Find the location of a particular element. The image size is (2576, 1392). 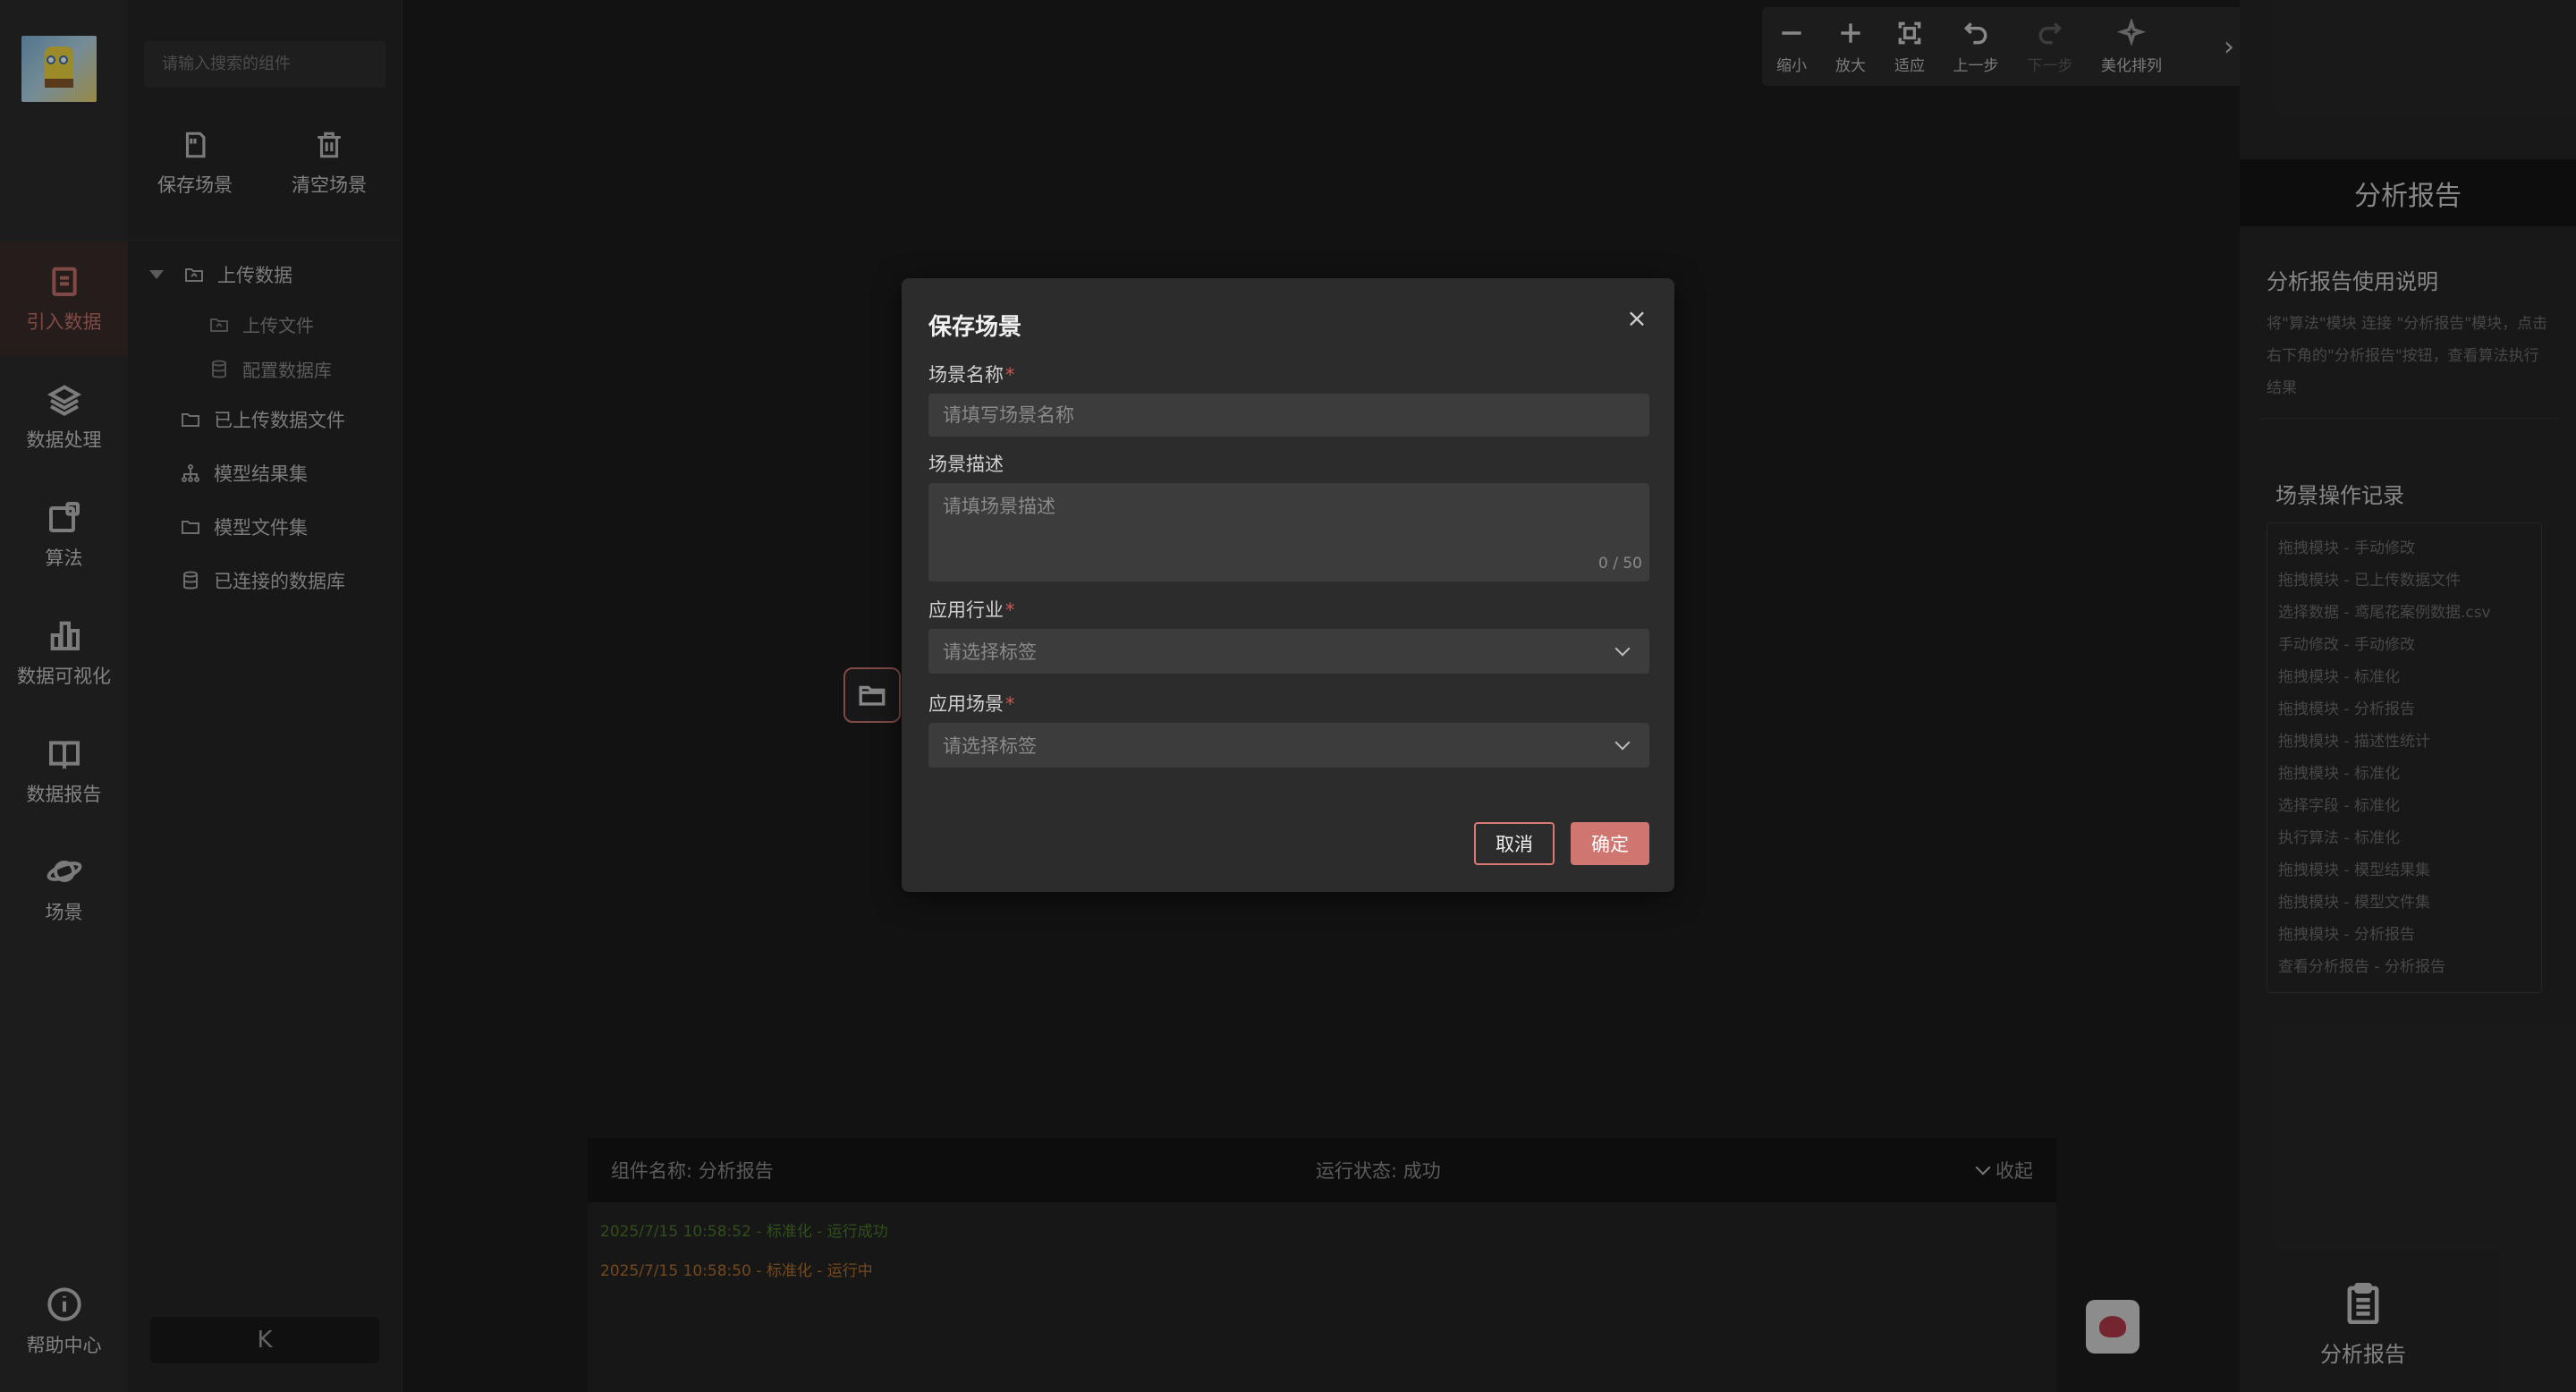

scene-type-label: 应用场景* is located at coordinates (971, 703).